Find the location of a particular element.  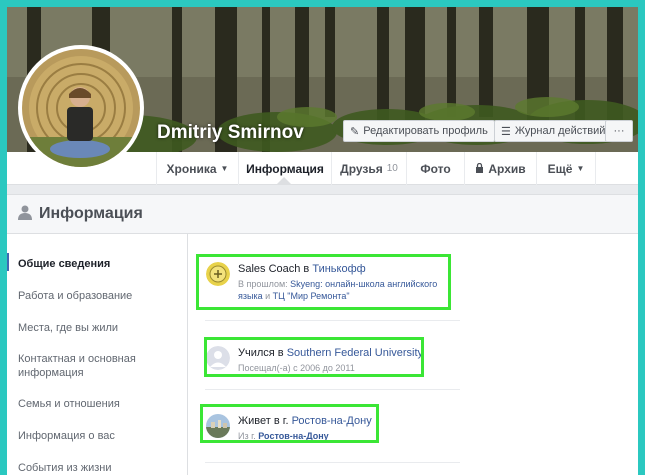

sidebar-item-contact: Контактная и основная информация is located at coordinates (98, 366).